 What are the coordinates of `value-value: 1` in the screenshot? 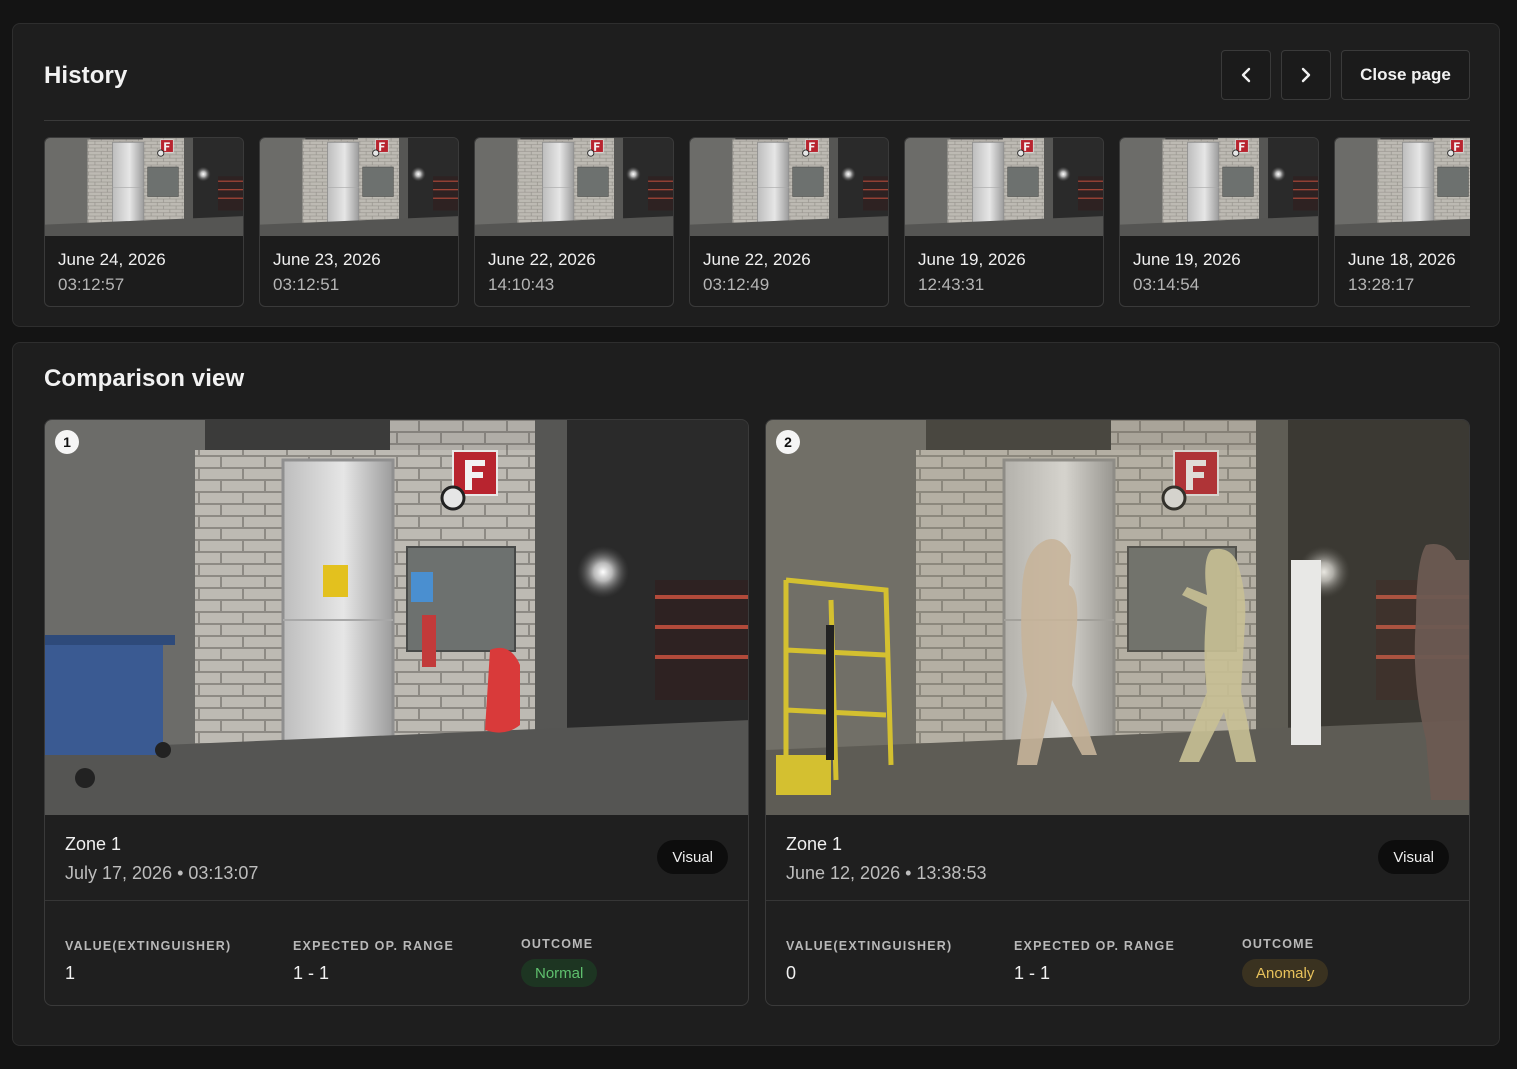 It's located at (70, 973).